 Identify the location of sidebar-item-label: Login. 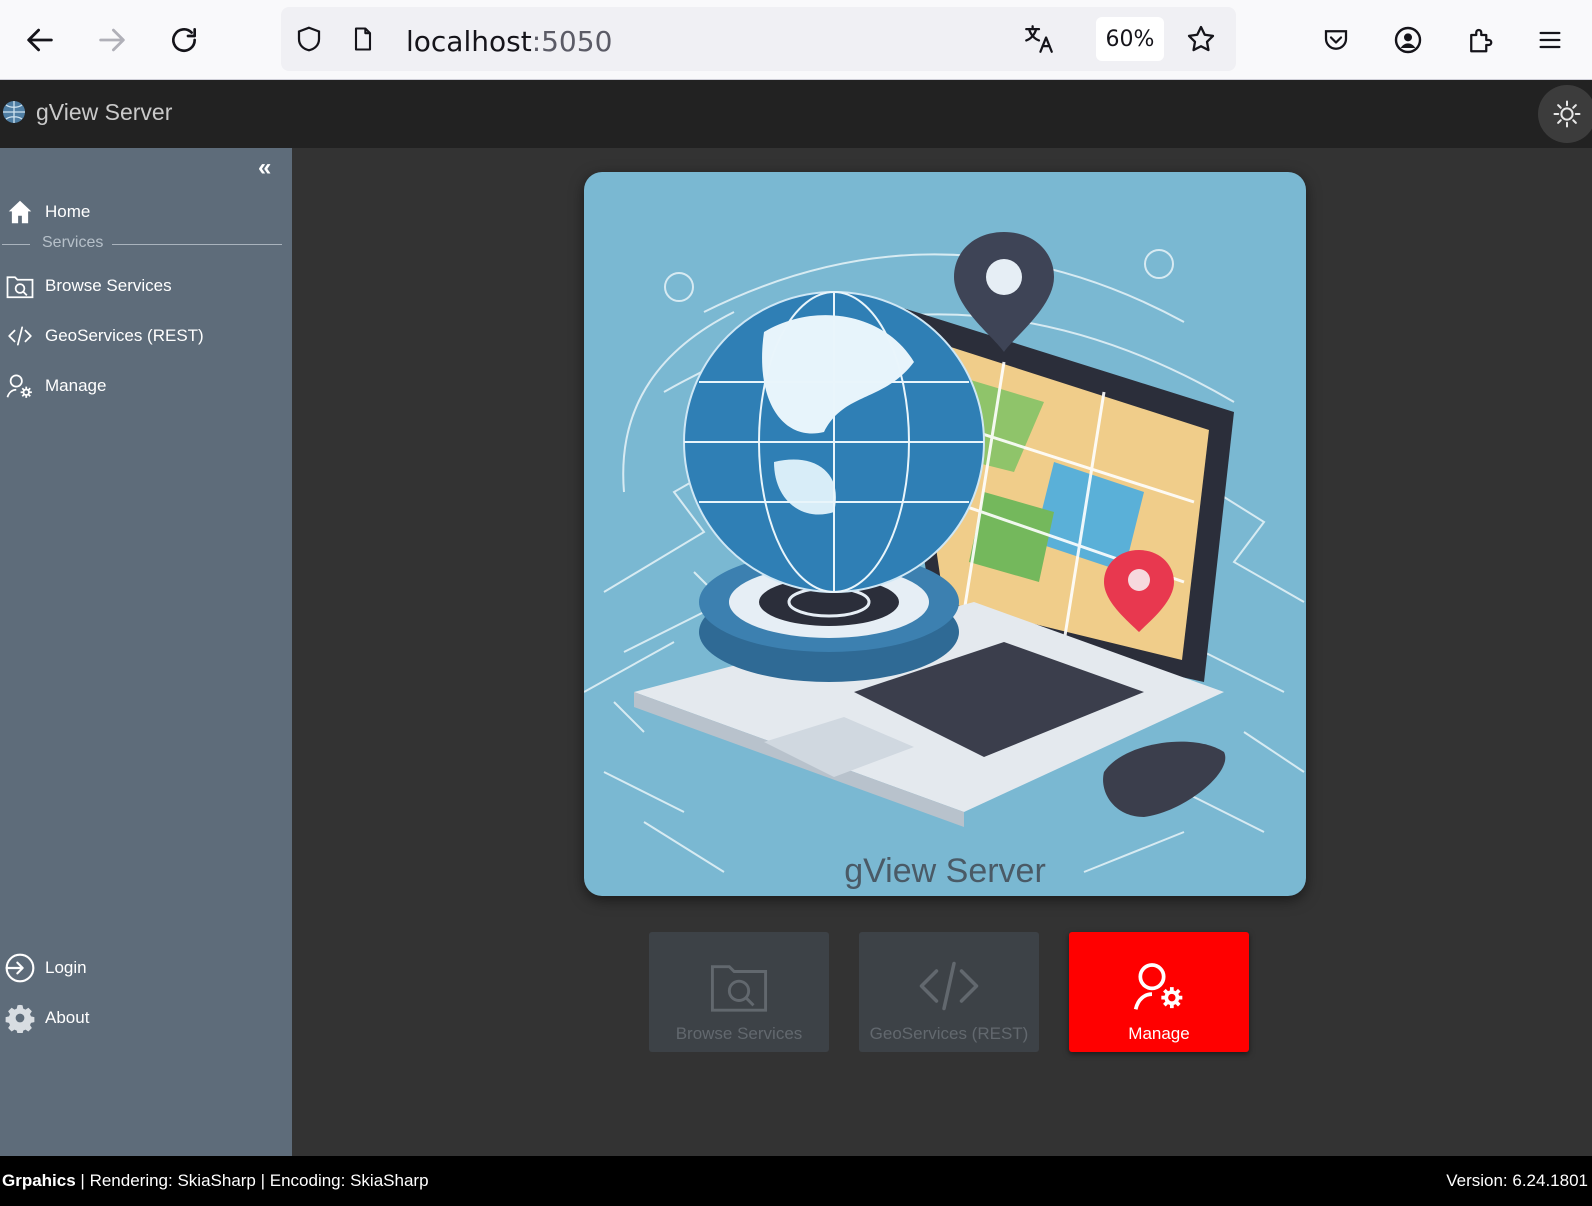
(66, 967).